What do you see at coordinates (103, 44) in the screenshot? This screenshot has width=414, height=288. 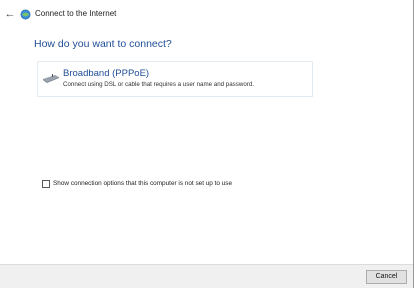 I see `page-heading: How do you want to connect?` at bounding box center [103, 44].